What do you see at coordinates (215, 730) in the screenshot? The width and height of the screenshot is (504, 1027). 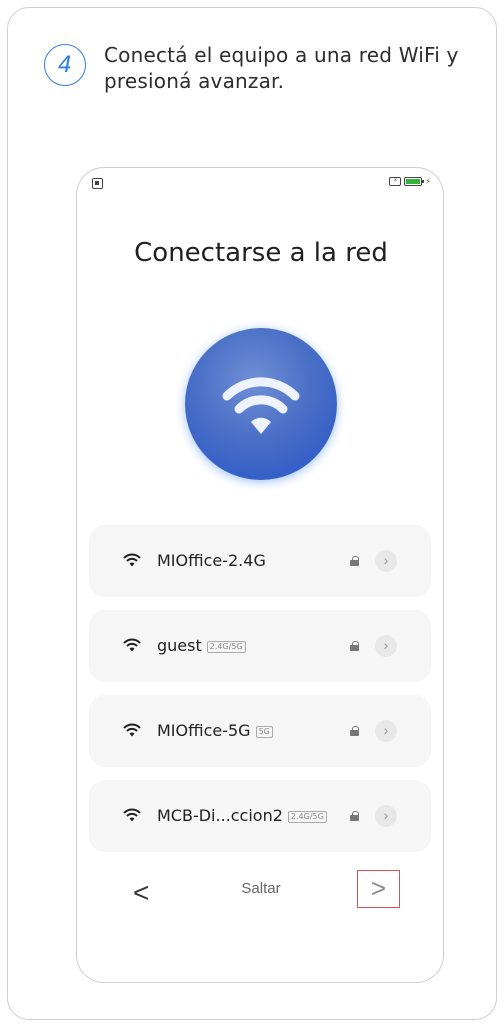 I see `network-name: MIOffice-5G 5G` at bounding box center [215, 730].